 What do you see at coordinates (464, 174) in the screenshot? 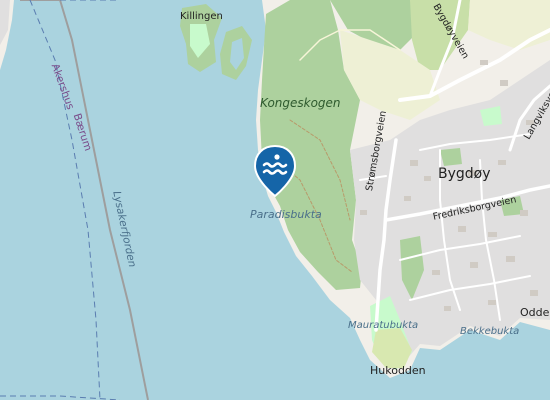
I see `label-bygdoy: Bygdøy` at bounding box center [464, 174].